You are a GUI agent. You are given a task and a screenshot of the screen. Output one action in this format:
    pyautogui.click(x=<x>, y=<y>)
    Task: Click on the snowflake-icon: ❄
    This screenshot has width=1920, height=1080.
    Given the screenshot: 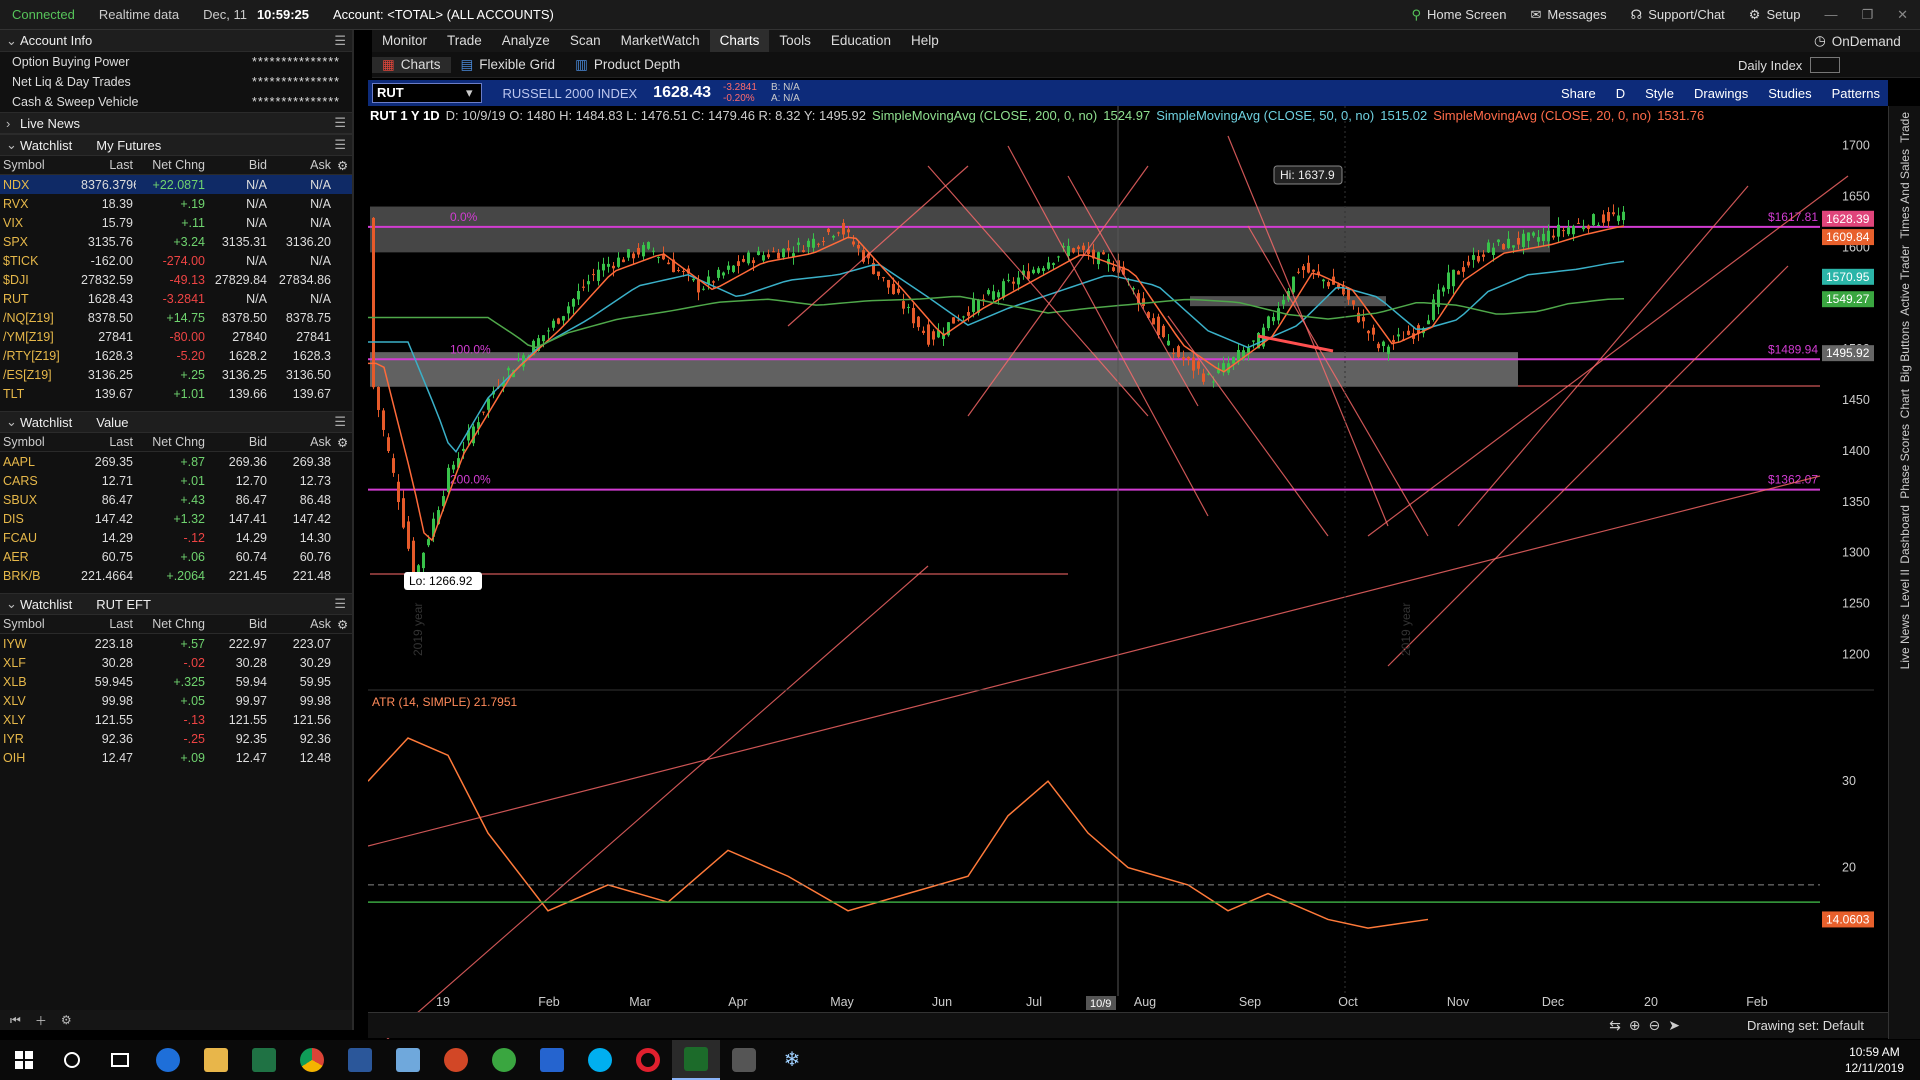 What is the action you would take?
    pyautogui.click(x=792, y=1060)
    